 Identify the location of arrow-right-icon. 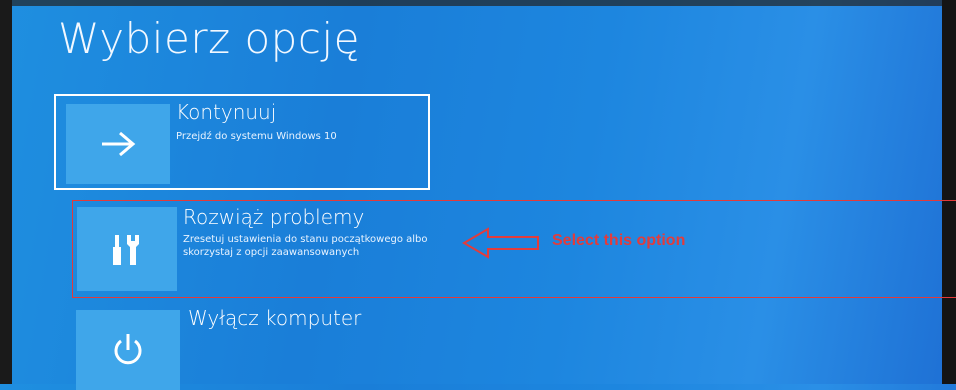
(119, 144).